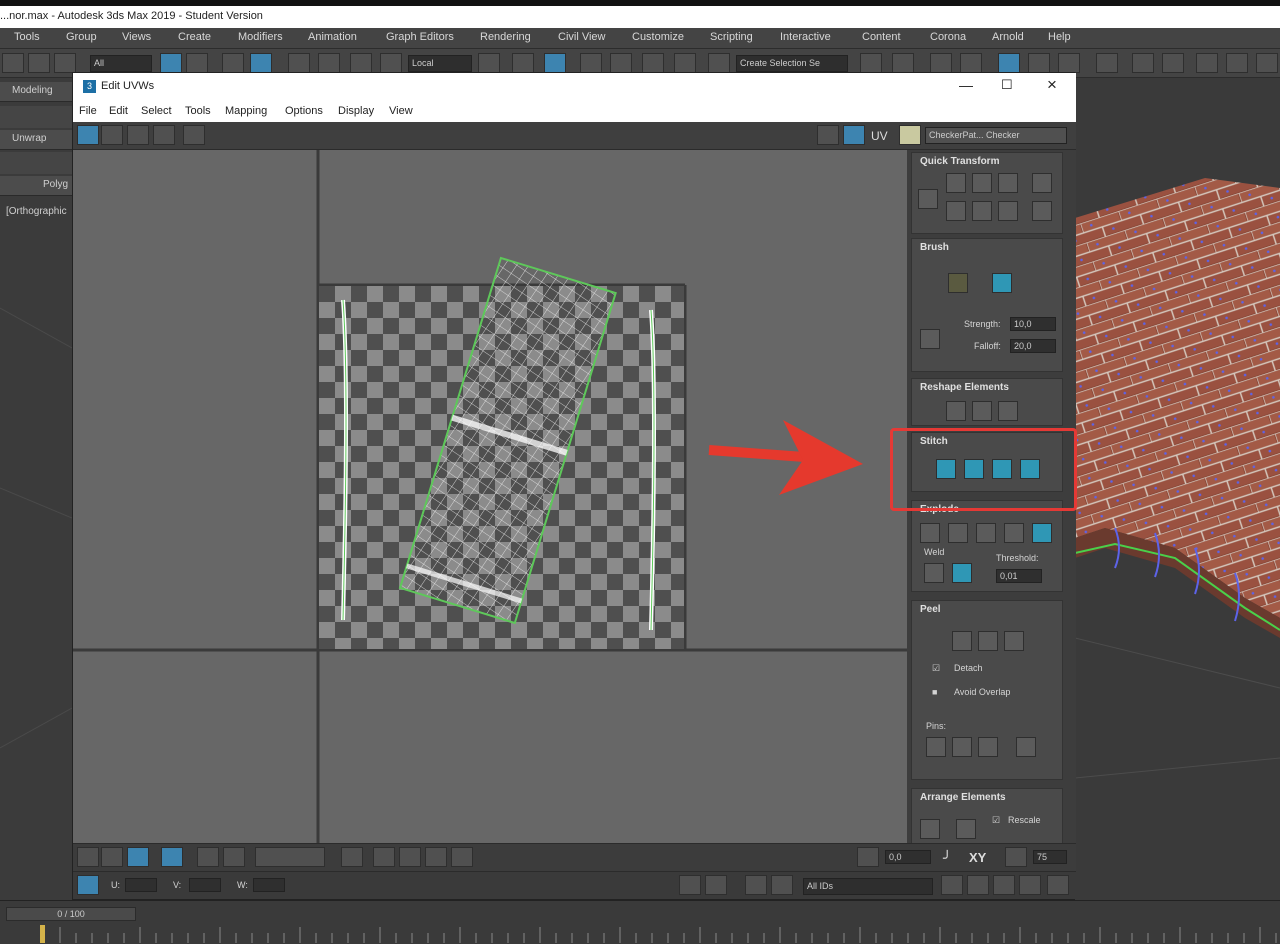 The height and width of the screenshot is (944, 1280). What do you see at coordinates (591, 63) in the screenshot?
I see `snaps-toggle-icon` at bounding box center [591, 63].